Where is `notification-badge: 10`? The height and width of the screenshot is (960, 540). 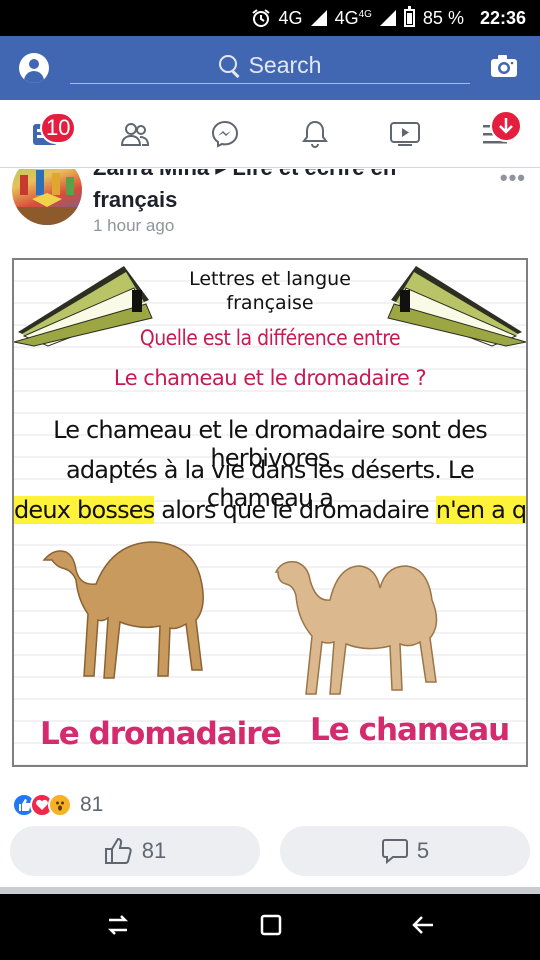 notification-badge: 10 is located at coordinates (58, 128).